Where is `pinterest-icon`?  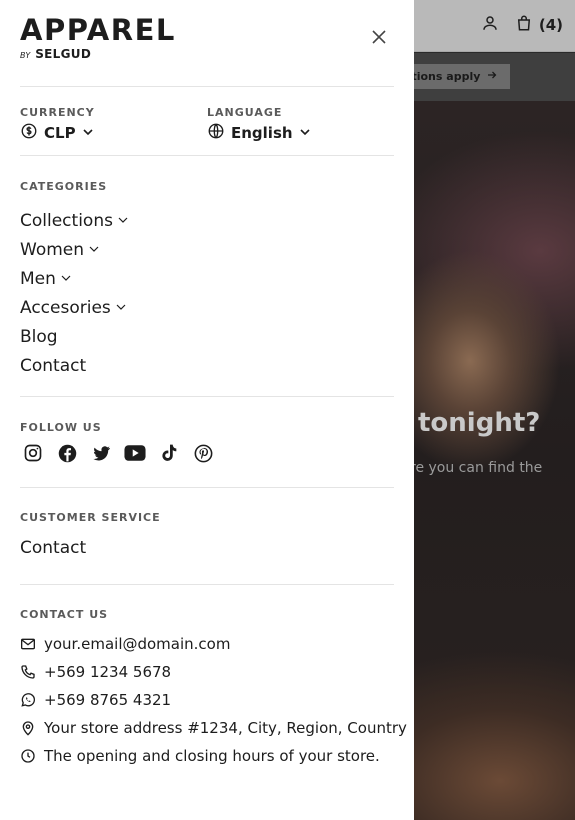
pinterest-icon is located at coordinates (203, 453).